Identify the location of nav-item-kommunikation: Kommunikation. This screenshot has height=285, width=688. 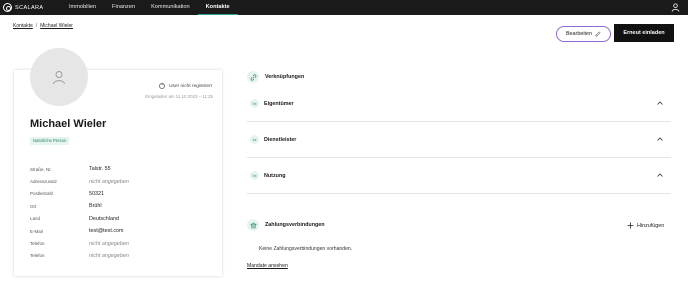
(170, 7).